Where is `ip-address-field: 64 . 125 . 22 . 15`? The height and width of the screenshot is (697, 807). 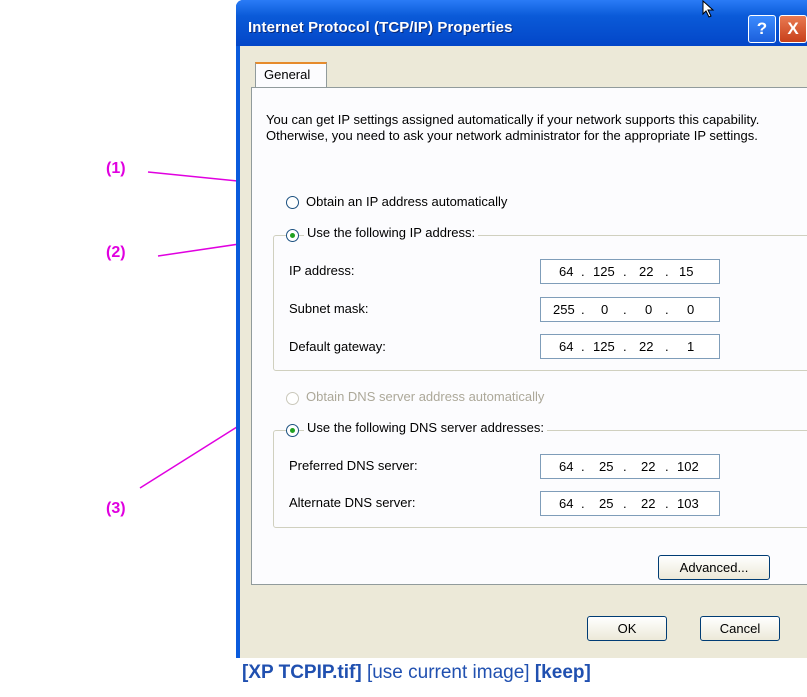 ip-address-field: 64 . 125 . 22 . 15 is located at coordinates (630, 271).